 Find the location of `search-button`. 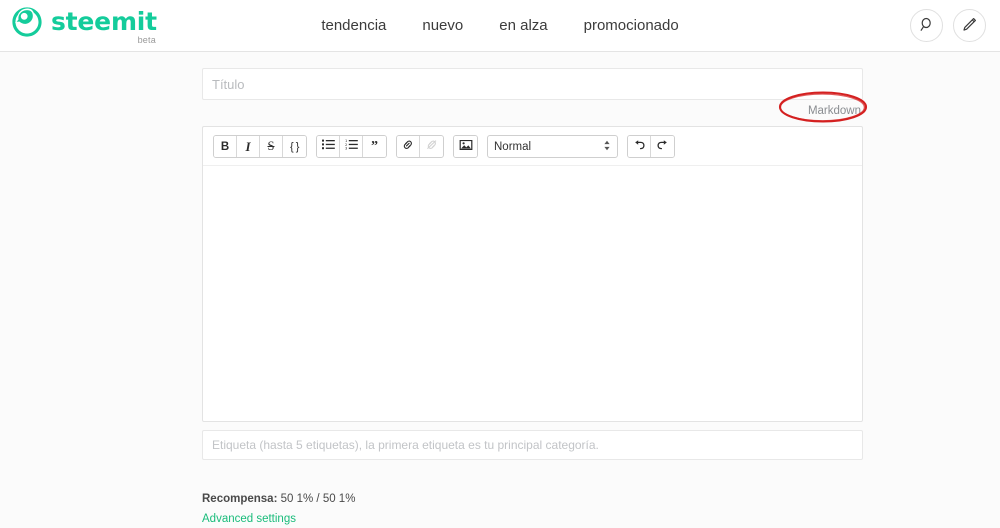

search-button is located at coordinates (926, 25).